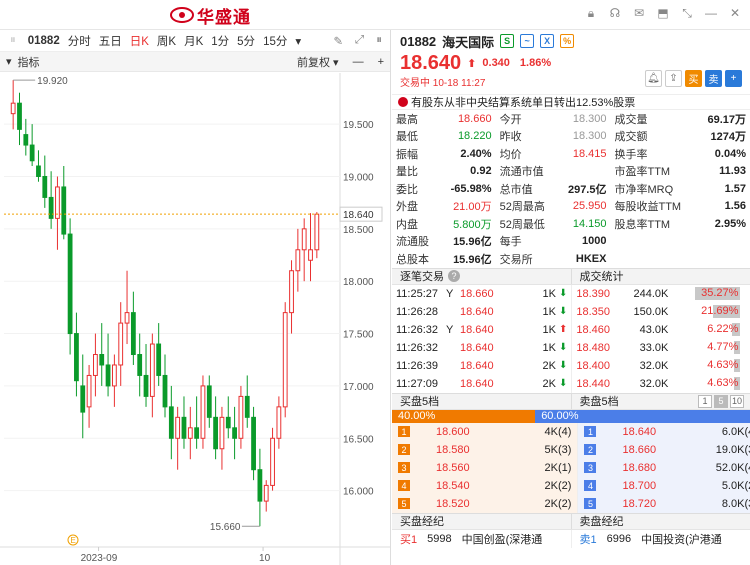 This screenshot has width=750, height=565. I want to click on tab-period-0: 分时, so click(79, 41).